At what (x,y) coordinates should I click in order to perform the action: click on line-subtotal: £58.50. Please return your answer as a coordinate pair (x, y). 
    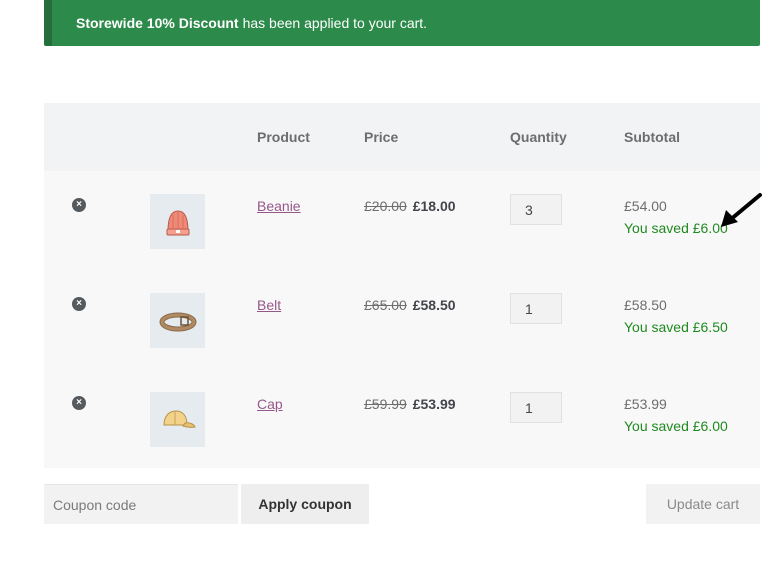
    Looking at the image, I should click on (645, 305).